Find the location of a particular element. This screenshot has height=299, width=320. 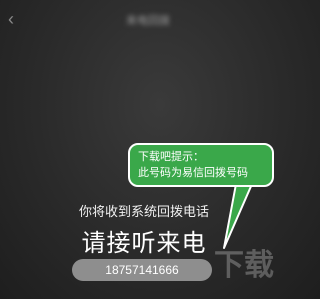

tip-bubble: 下载吧提示： 此号码为易信回拨号码 is located at coordinates (201, 165).